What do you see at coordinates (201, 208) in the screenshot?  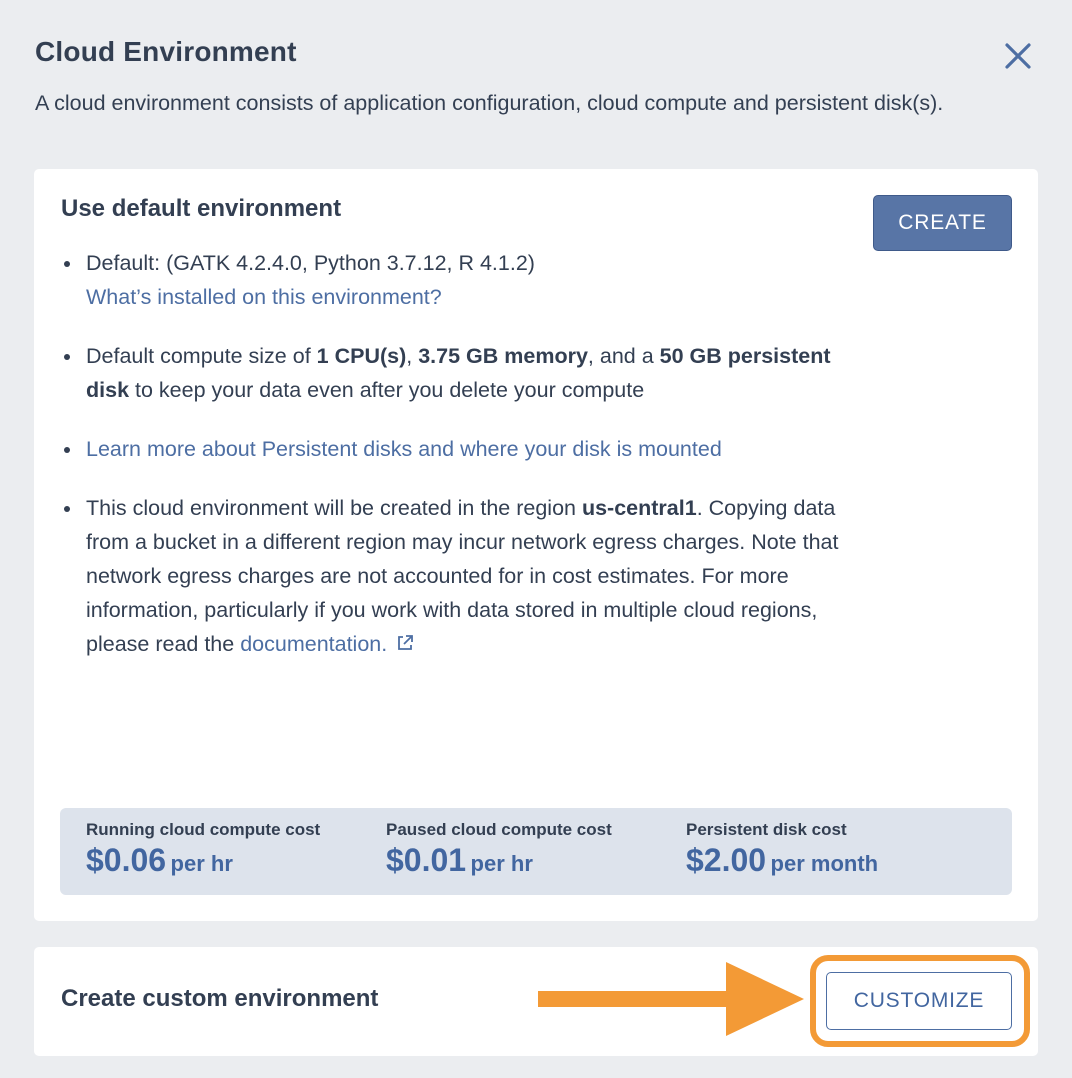 I see `default-environment-title: Use default environment` at bounding box center [201, 208].